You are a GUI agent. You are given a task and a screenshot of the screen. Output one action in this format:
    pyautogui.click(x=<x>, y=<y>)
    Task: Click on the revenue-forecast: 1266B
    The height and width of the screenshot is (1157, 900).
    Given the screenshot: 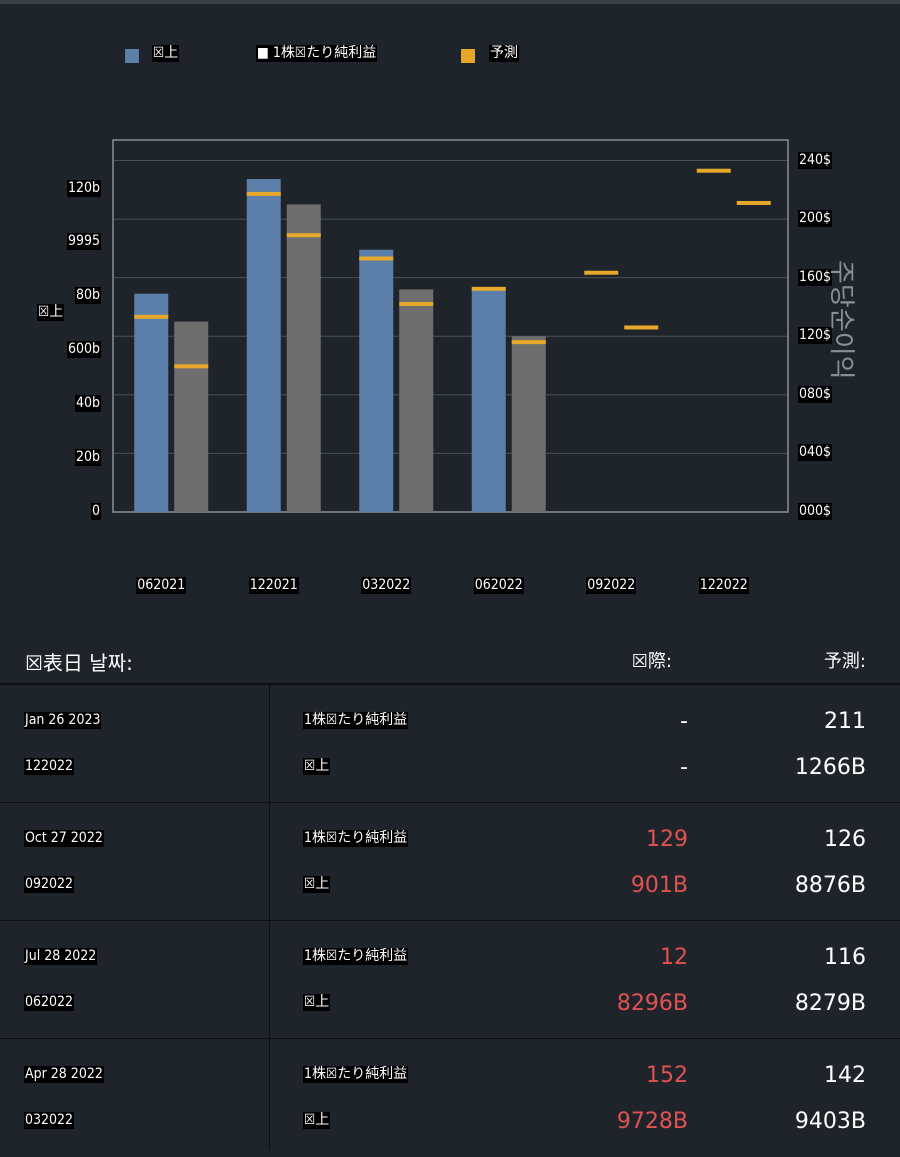 What is the action you would take?
    pyautogui.click(x=830, y=767)
    